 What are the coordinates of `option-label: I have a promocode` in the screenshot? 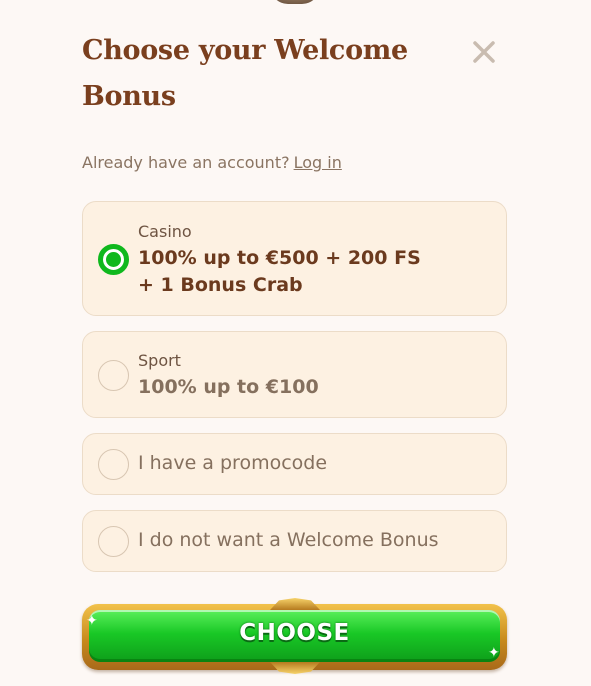 It's located at (233, 463).